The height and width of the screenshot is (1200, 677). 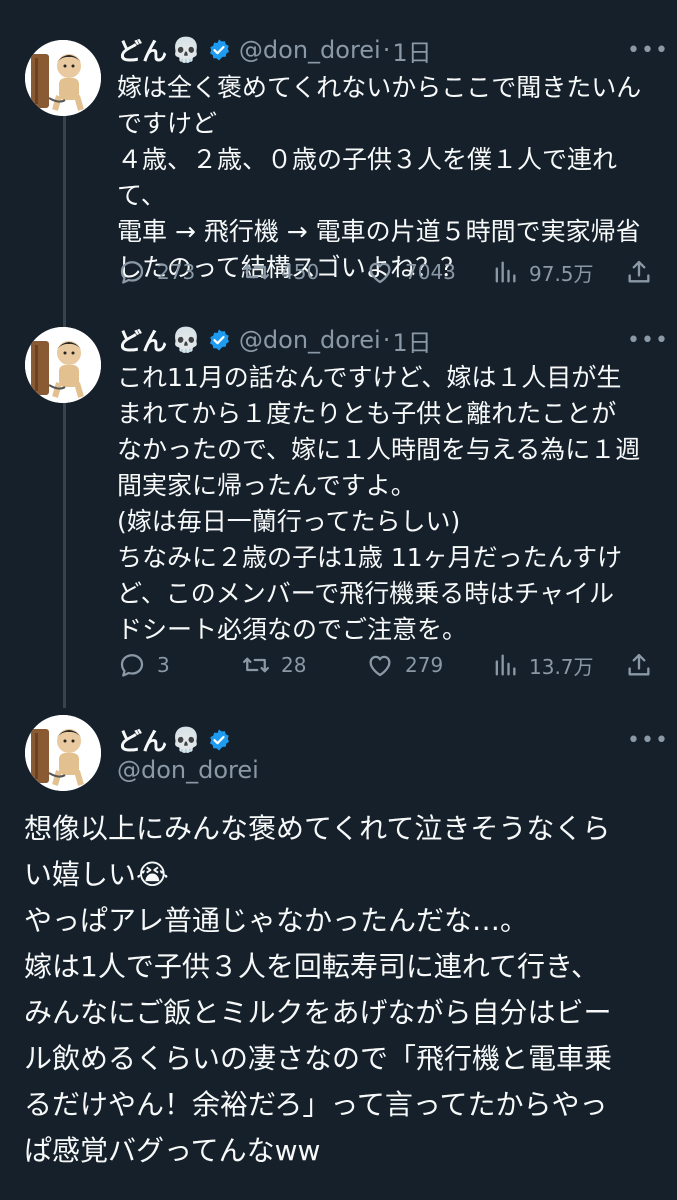 What do you see at coordinates (561, 273) in the screenshot?
I see `views-count: 97.5万` at bounding box center [561, 273].